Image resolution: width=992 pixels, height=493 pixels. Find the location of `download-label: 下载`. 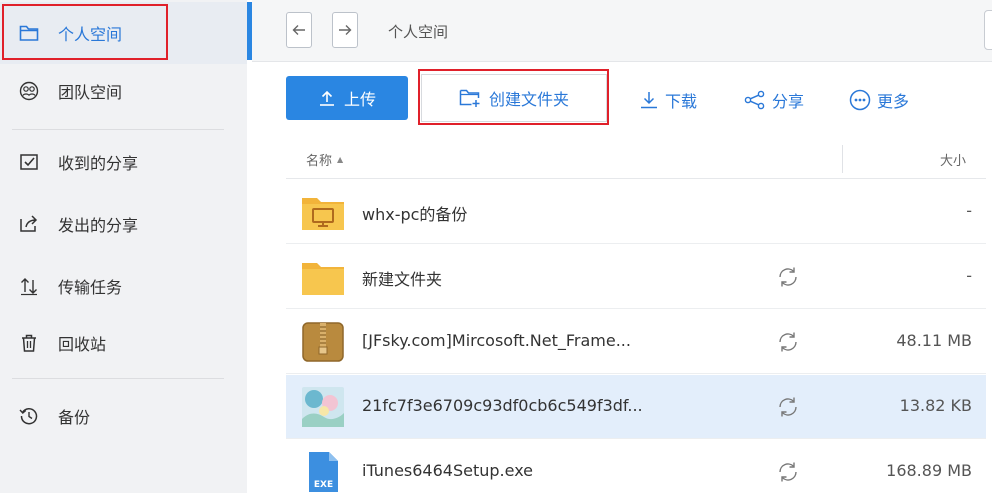

download-label: 下载 is located at coordinates (681, 101).